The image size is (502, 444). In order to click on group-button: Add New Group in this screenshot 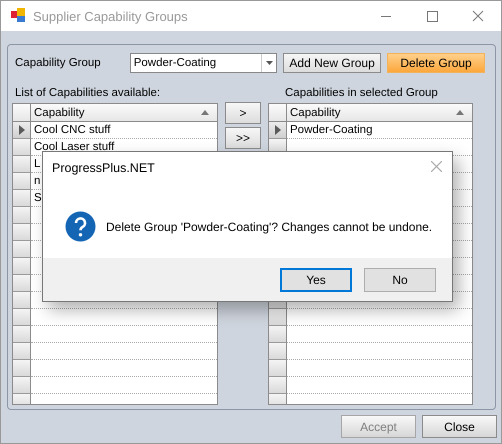, I will do `click(332, 63)`.